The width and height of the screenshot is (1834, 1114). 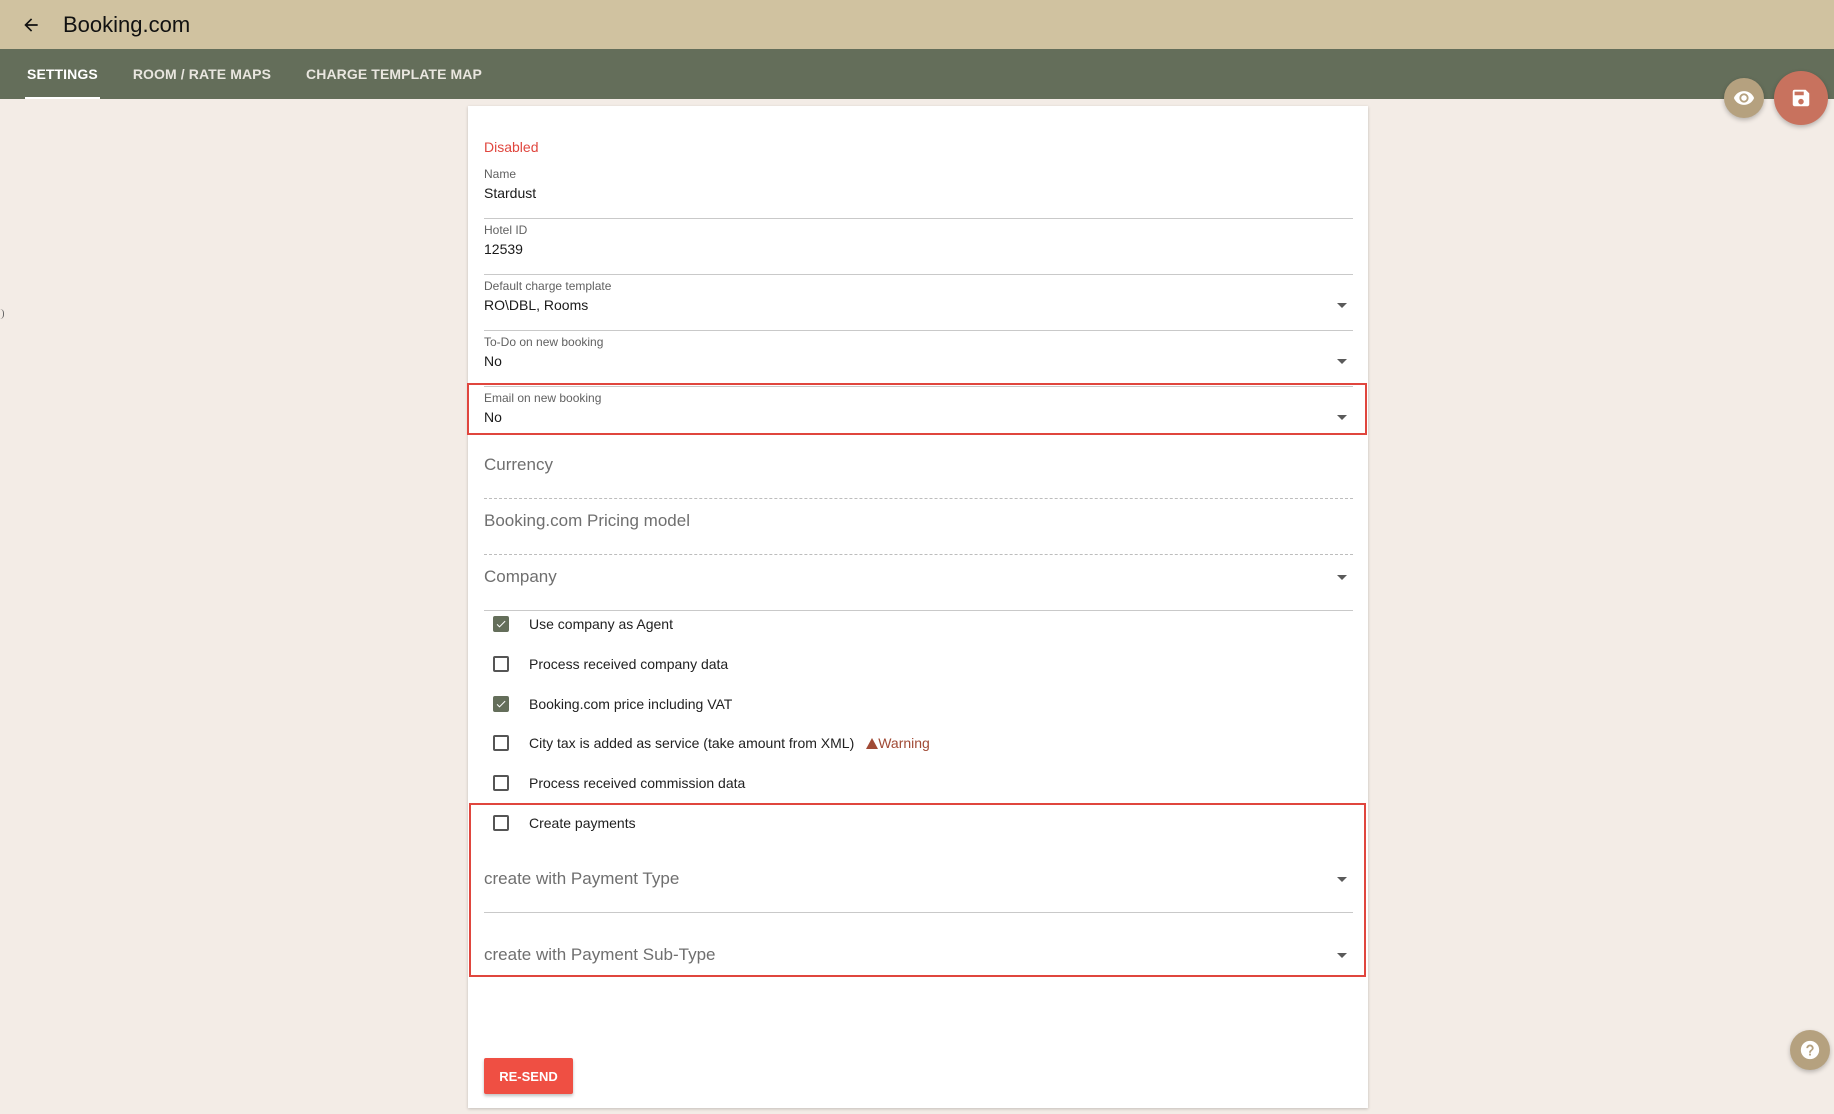 I want to click on resend-button: RE-SEND, so click(x=528, y=1076).